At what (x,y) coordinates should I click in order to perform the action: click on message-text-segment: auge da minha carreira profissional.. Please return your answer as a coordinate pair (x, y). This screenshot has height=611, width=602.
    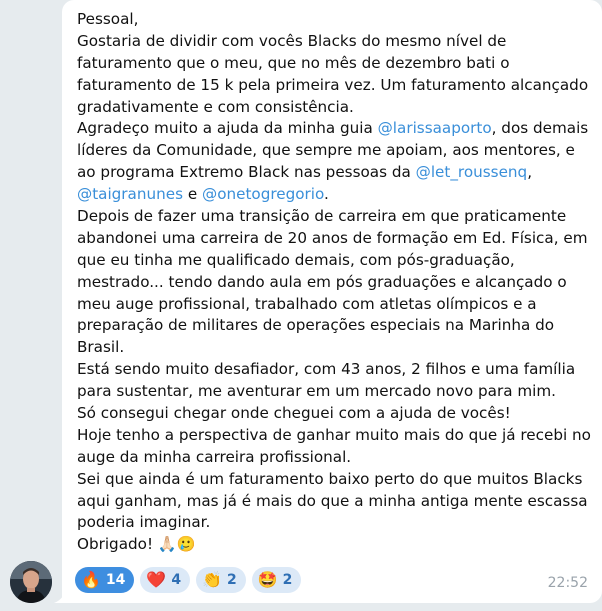
    Looking at the image, I should click on (214, 456).